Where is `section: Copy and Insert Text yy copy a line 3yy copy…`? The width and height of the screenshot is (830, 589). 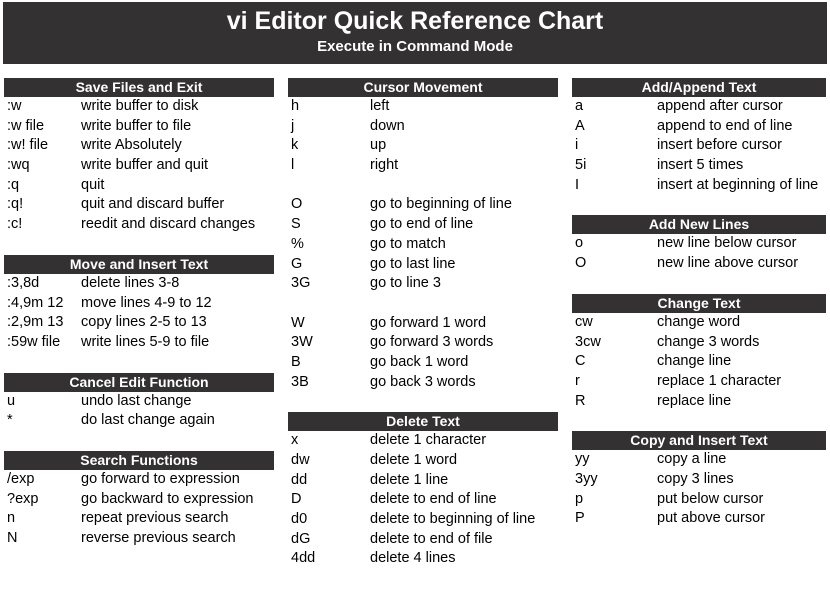
section: Copy and Insert Text yy copy a line 3yy copy… is located at coordinates (699, 480).